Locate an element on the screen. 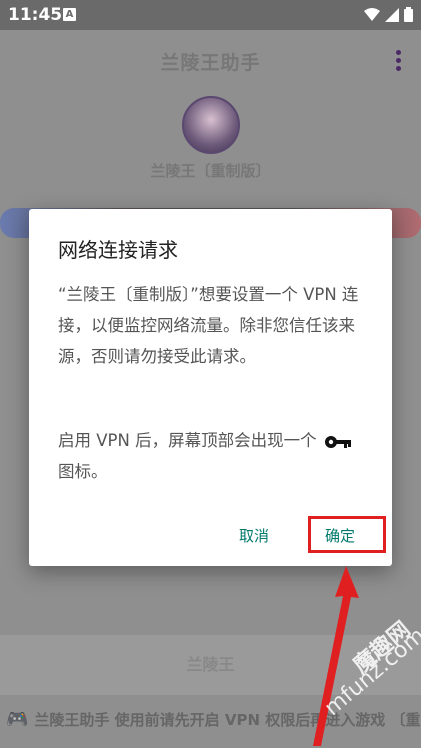 Image resolution: width=421 pixels, height=748 pixels. app-subtitle: 兰陵王〔重制版〕 is located at coordinates (210, 171).